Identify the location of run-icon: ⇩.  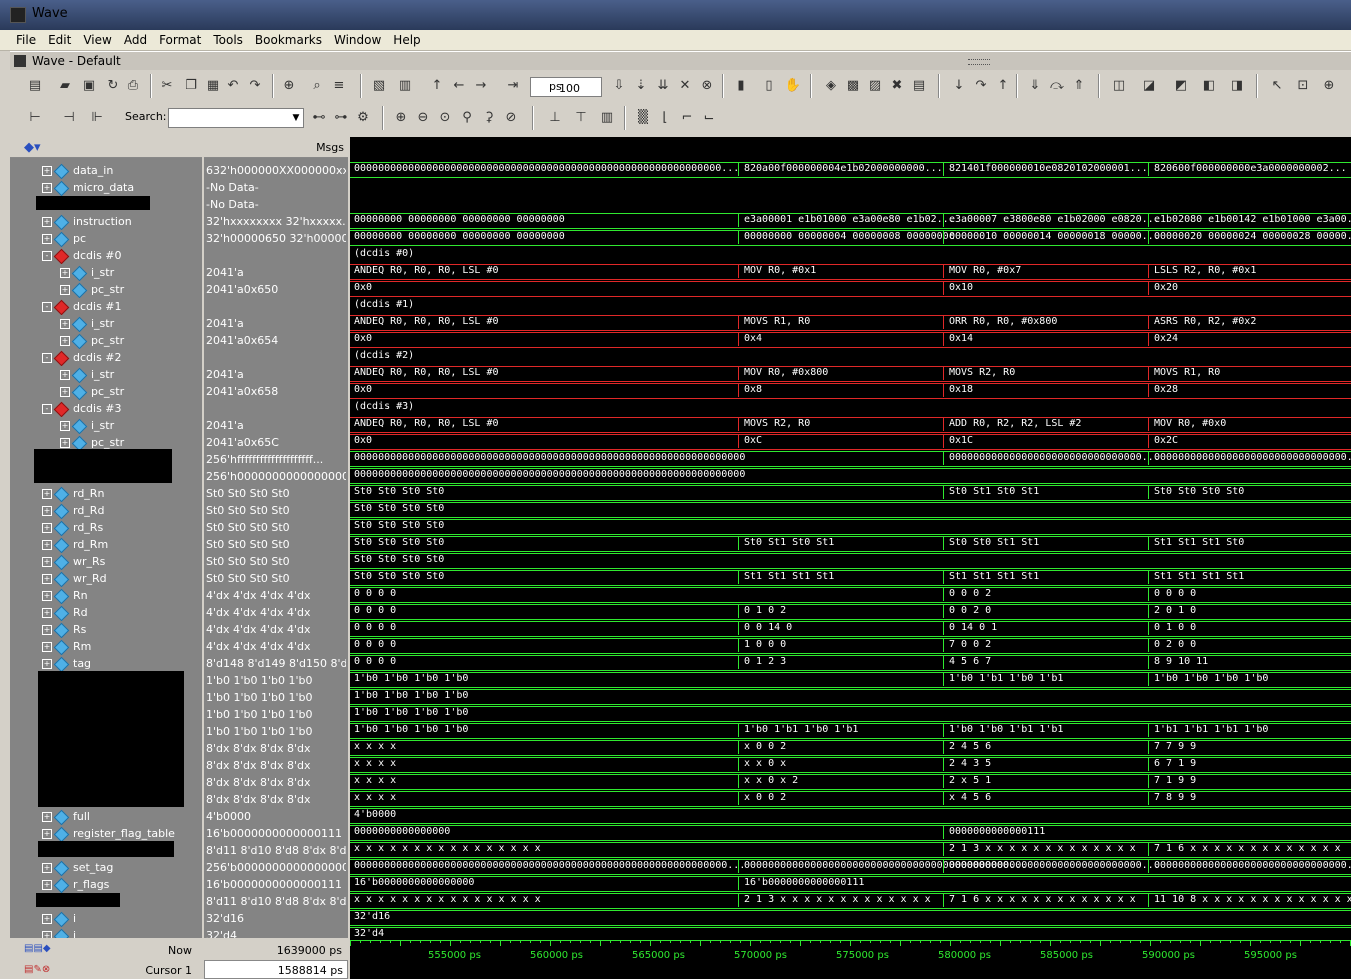
(619, 86).